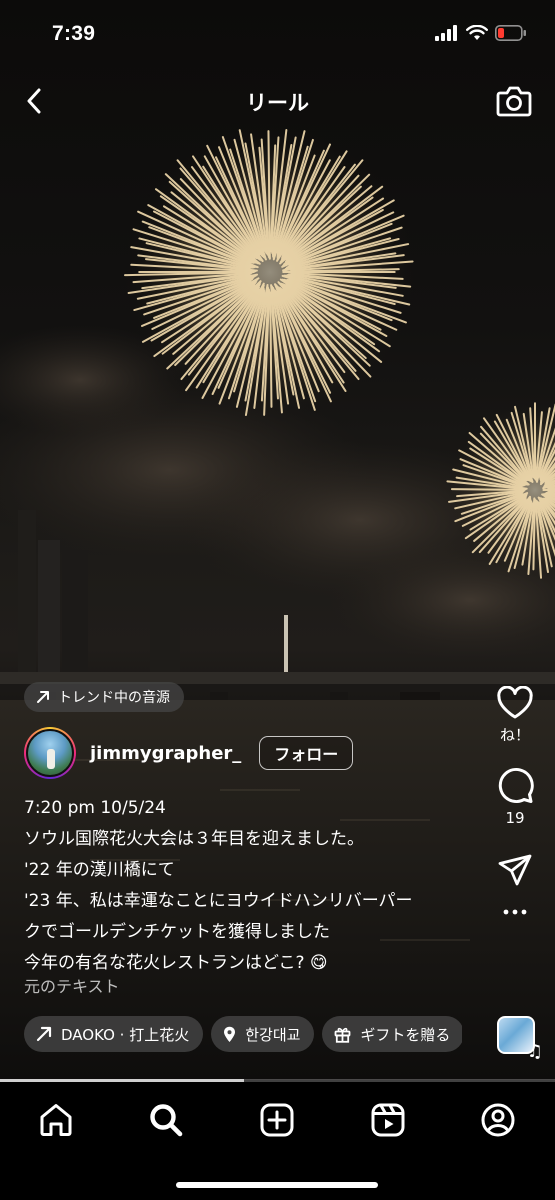 Image resolution: width=555 pixels, height=1200 pixels. What do you see at coordinates (114, 698) in the screenshot?
I see `trending-audio-label: トレンド中の音源` at bounding box center [114, 698].